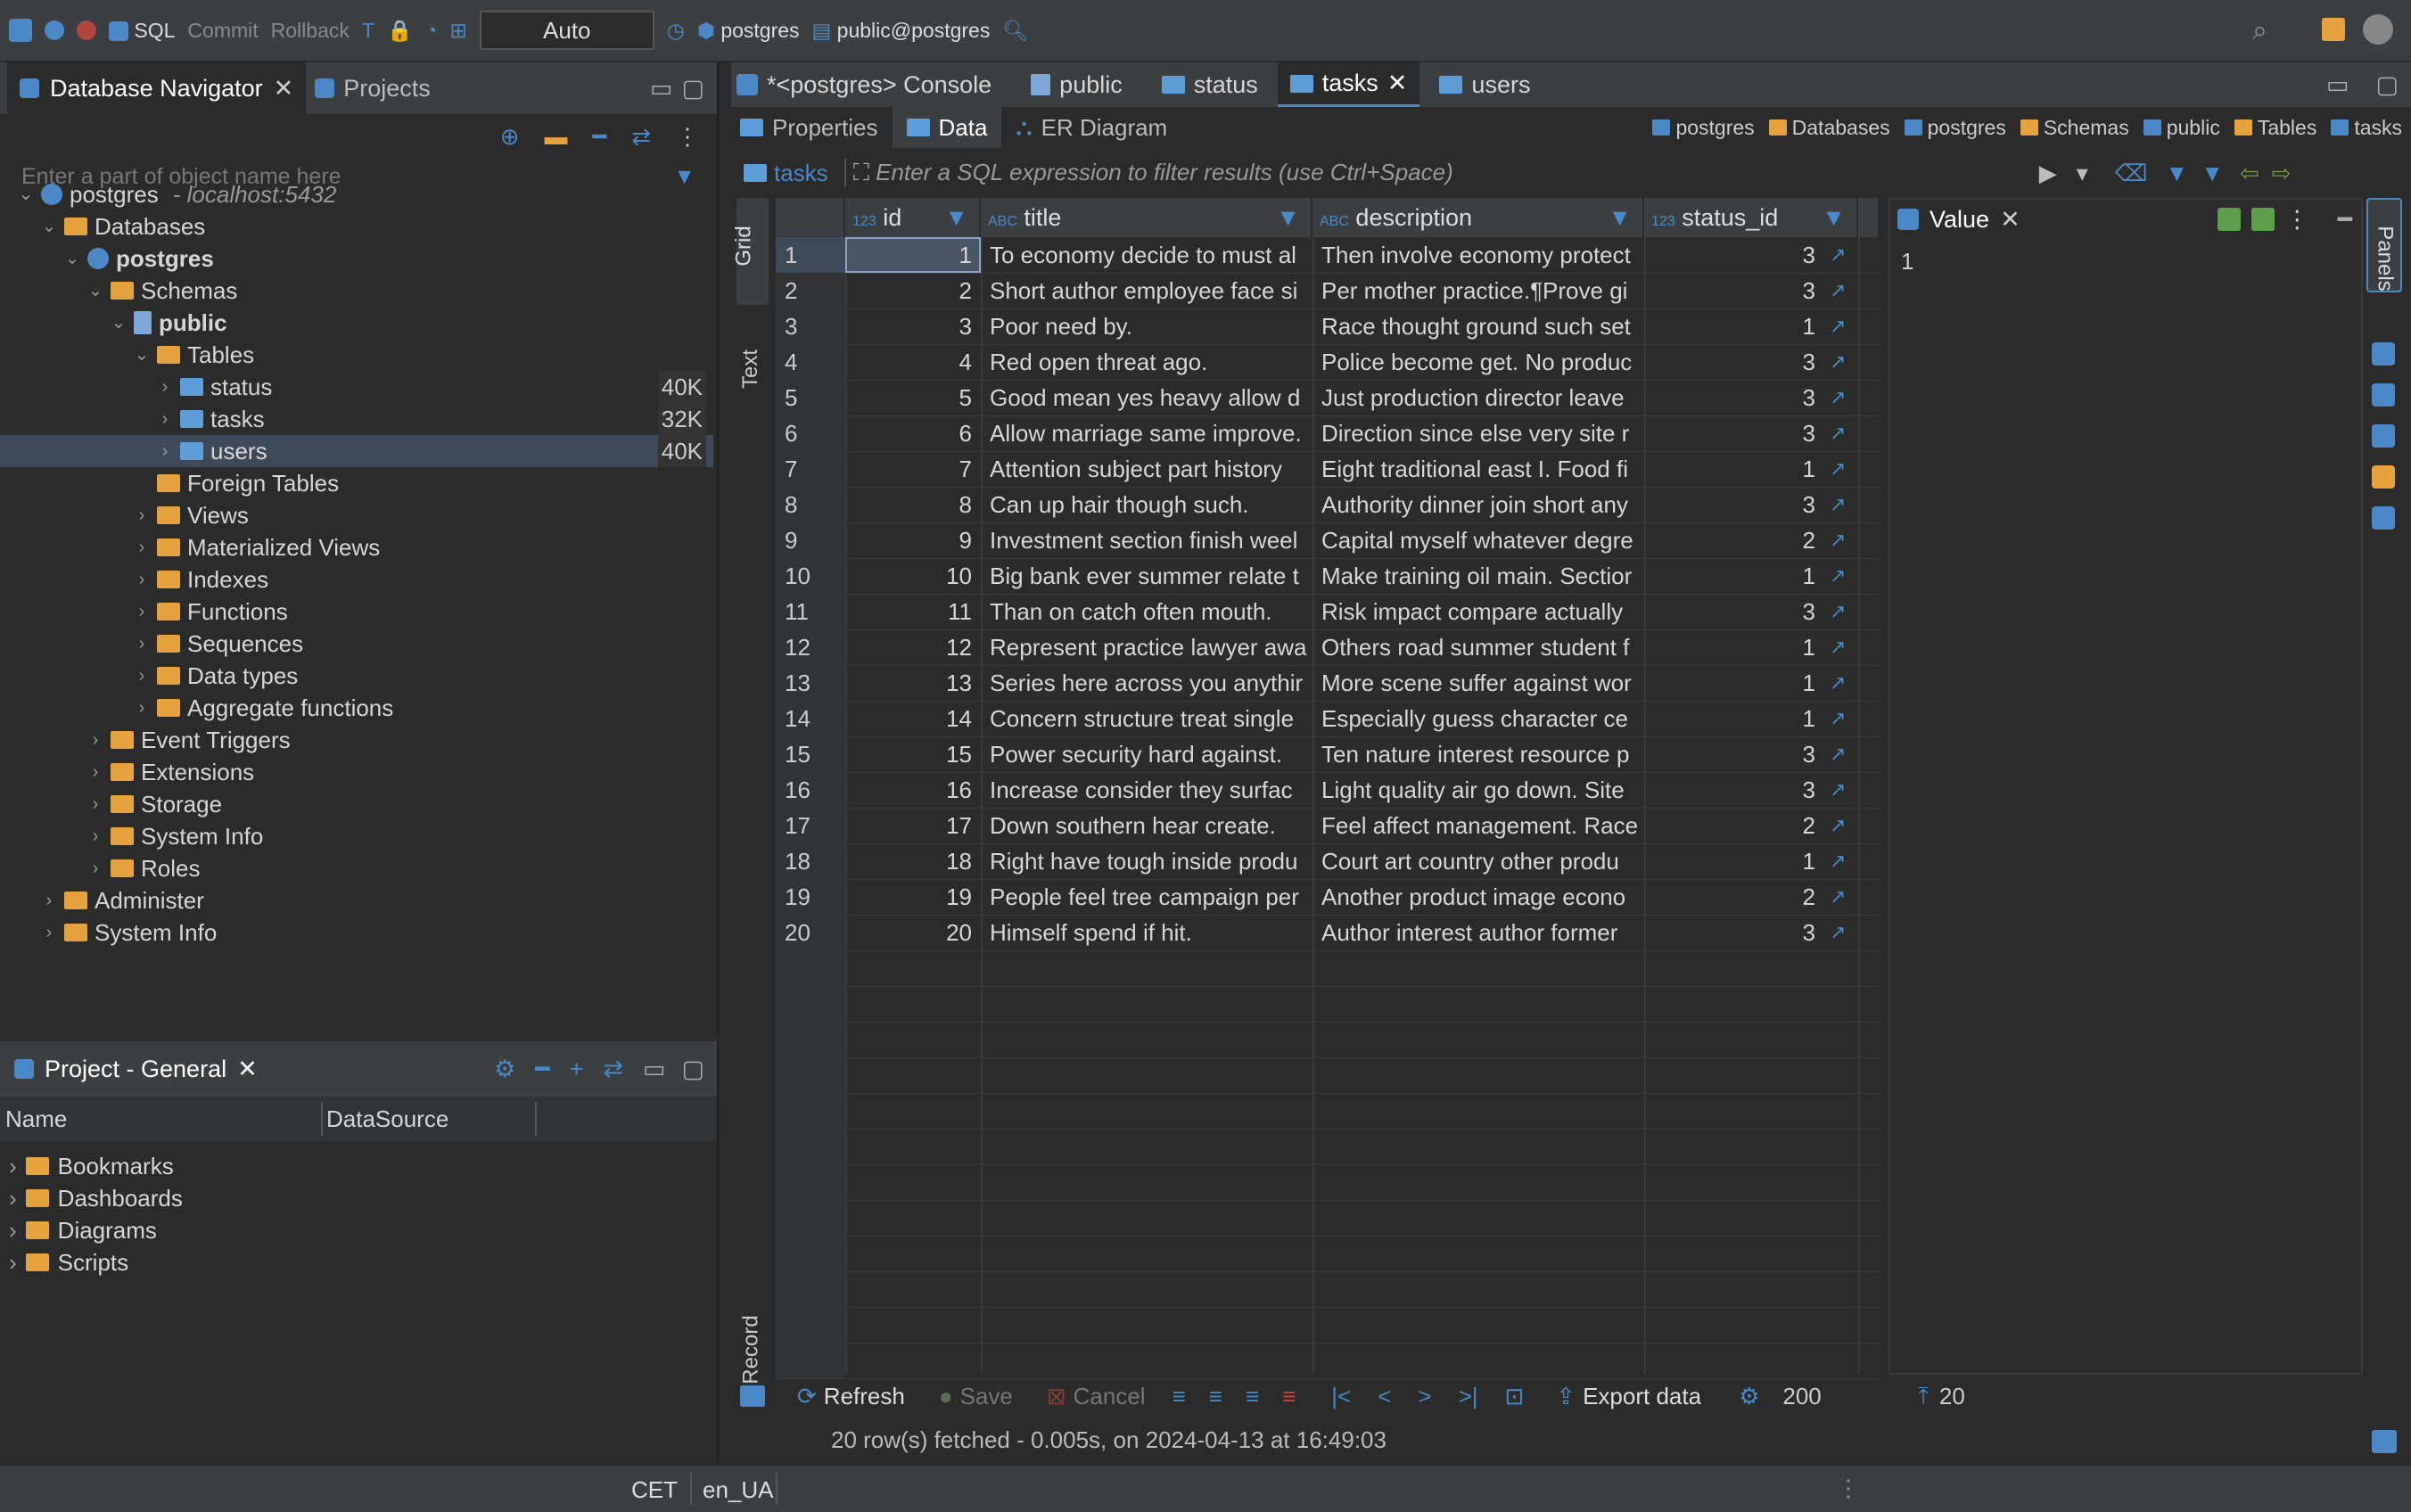  I want to click on project-tab: Project - General ✕, so click(136, 1069).